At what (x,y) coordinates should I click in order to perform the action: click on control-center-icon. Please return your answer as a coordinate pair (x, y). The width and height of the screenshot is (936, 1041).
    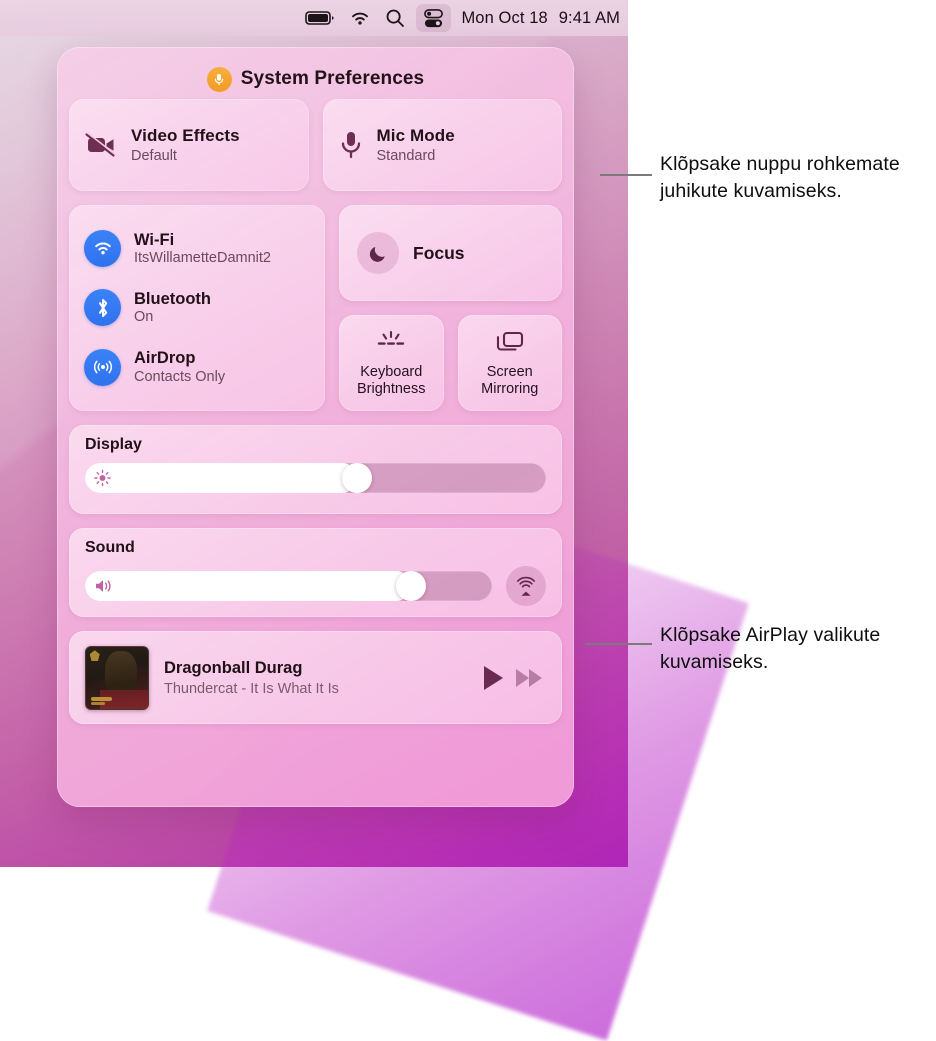
    Looking at the image, I should click on (434, 18).